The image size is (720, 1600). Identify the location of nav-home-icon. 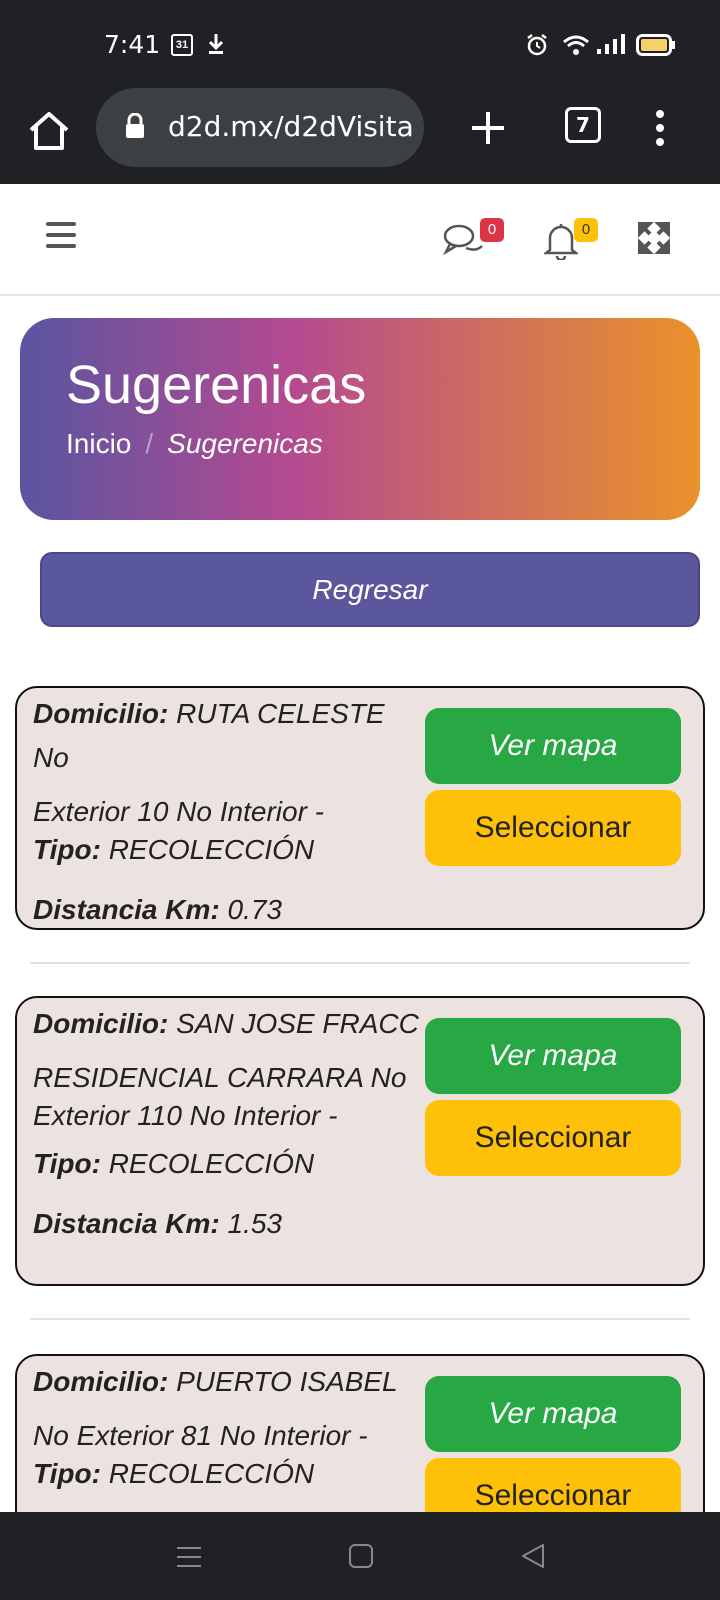
(361, 1556).